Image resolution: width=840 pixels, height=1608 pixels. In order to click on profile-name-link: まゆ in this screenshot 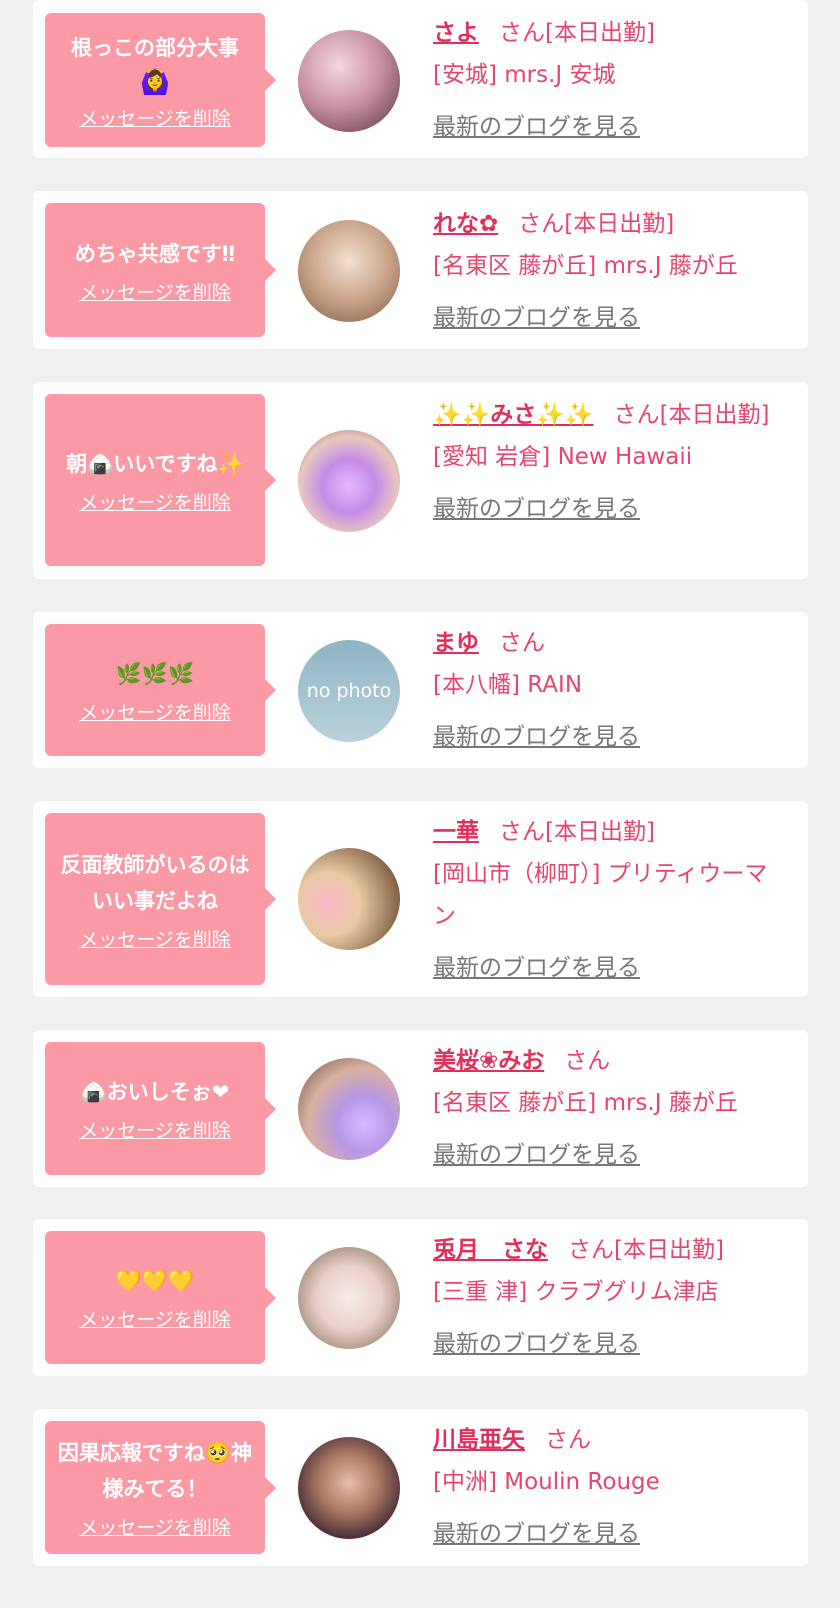, I will do `click(456, 643)`.